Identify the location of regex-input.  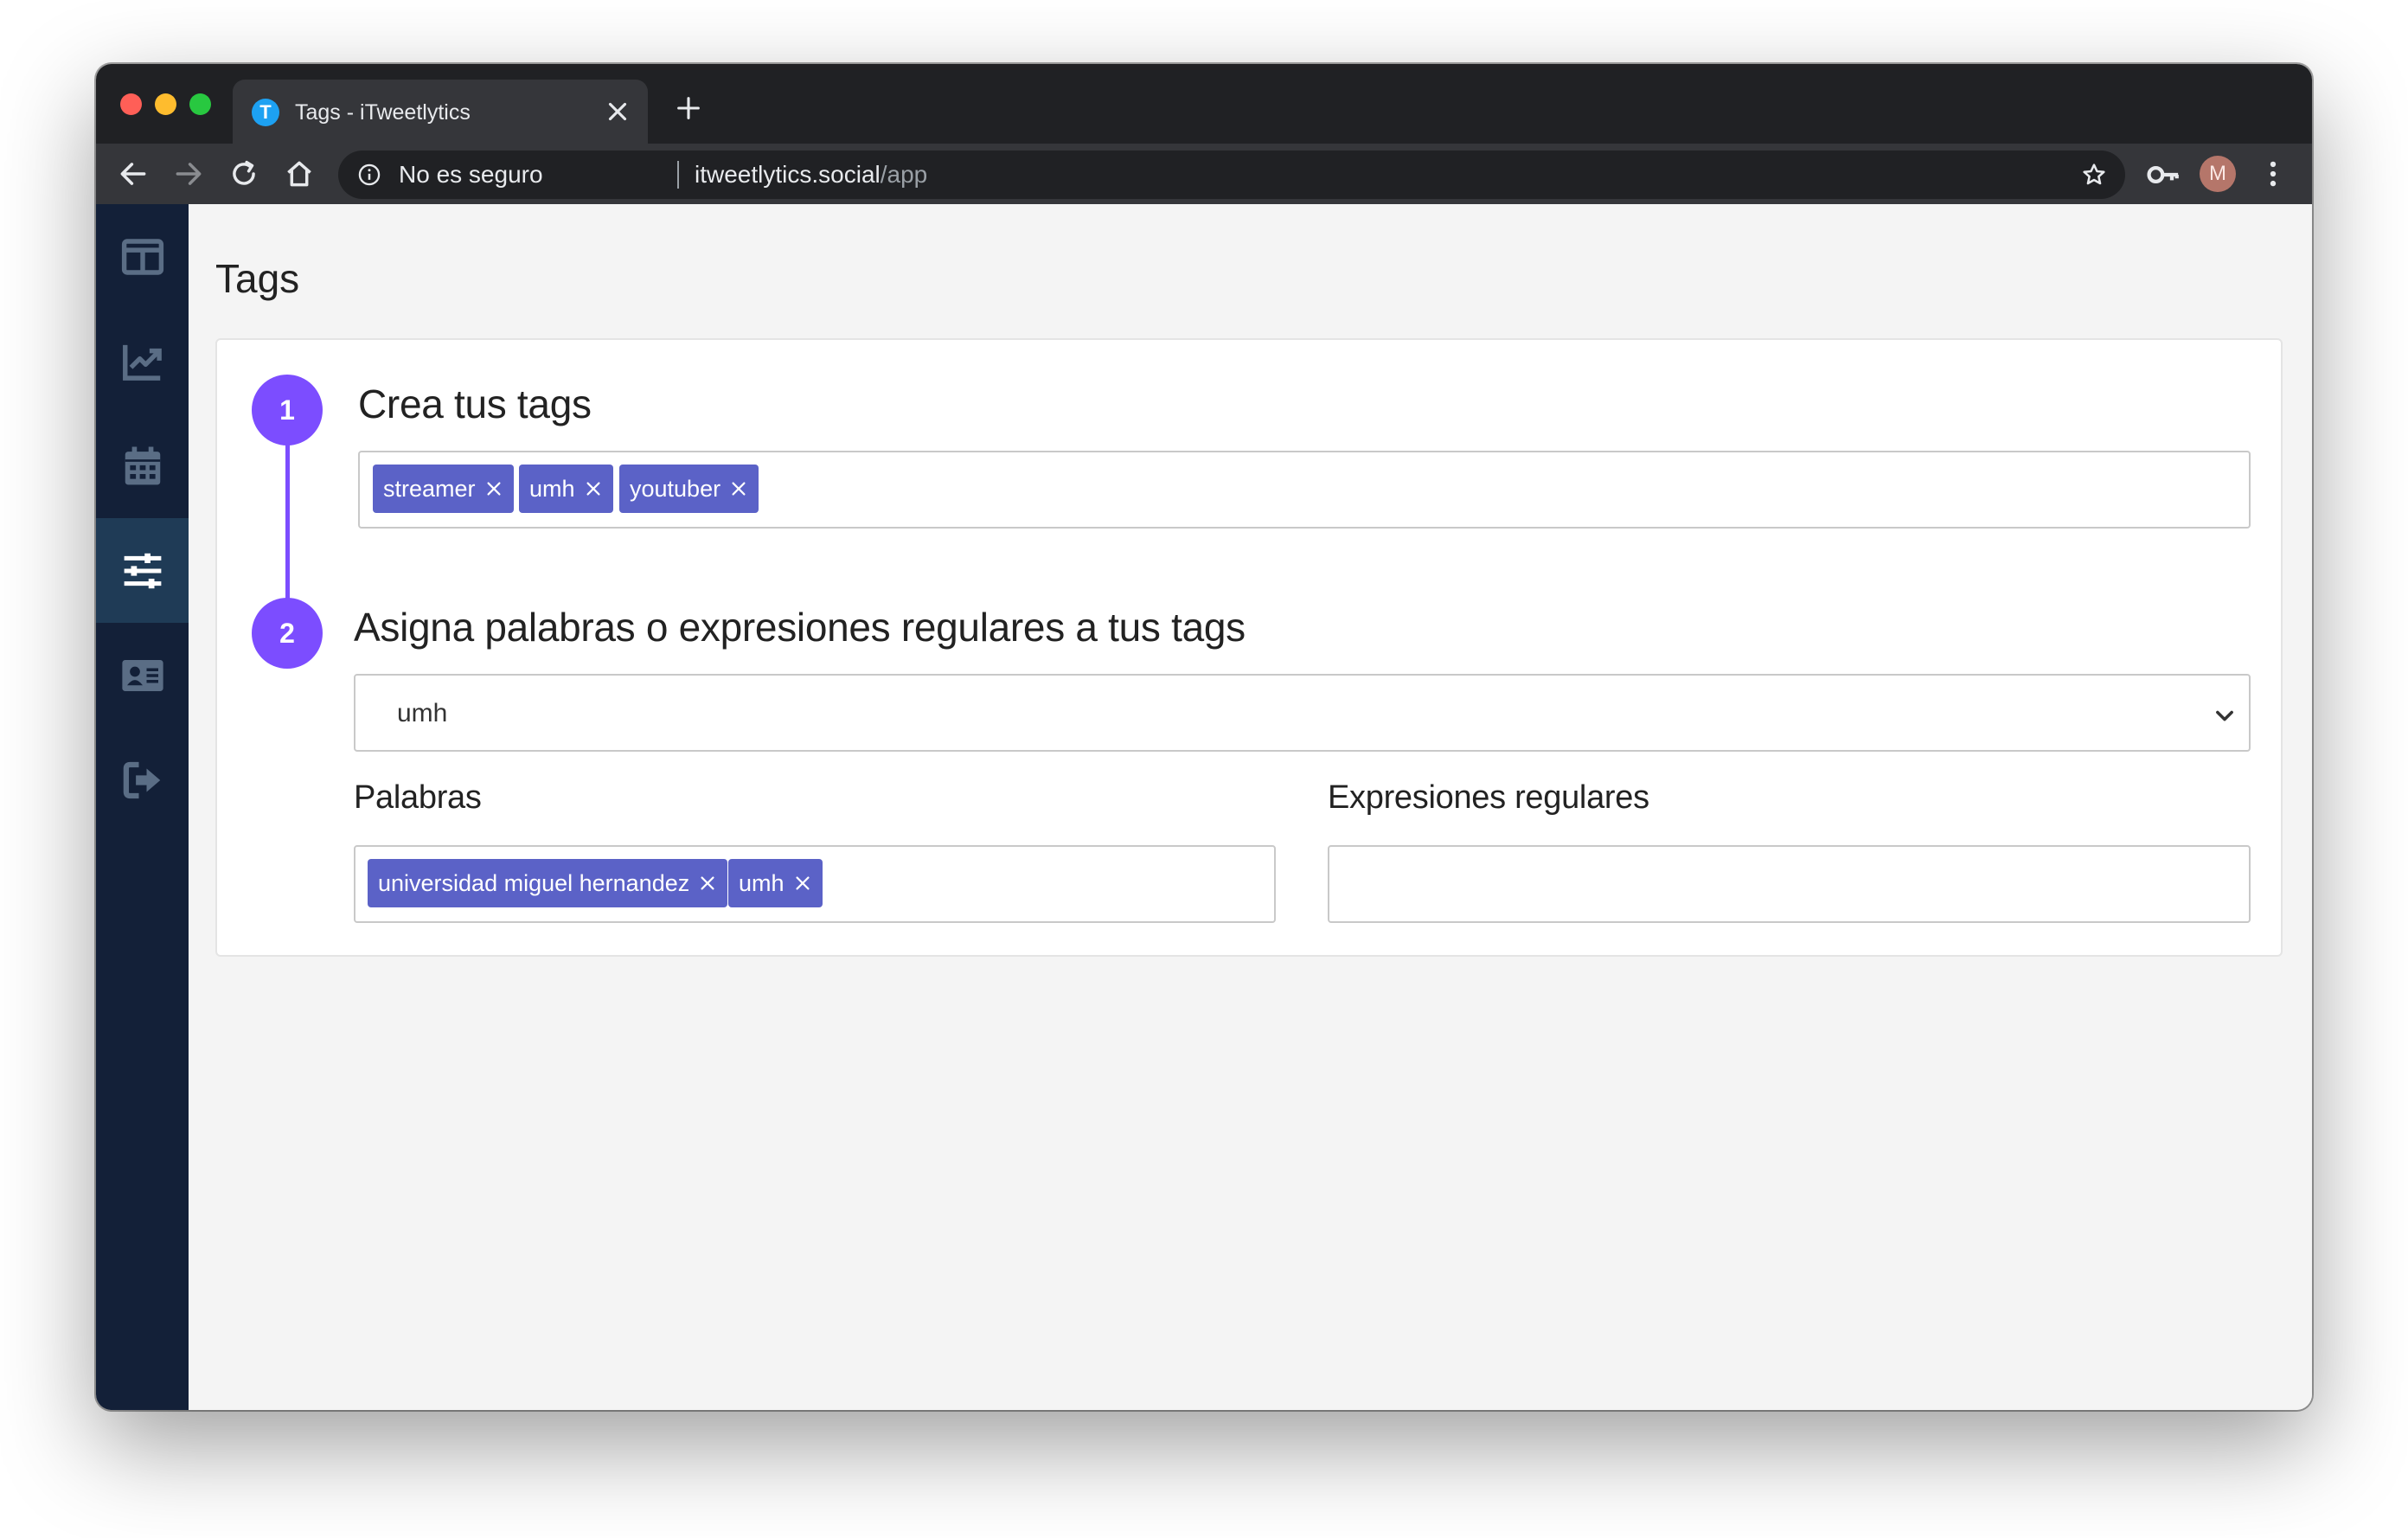
(1790, 884).